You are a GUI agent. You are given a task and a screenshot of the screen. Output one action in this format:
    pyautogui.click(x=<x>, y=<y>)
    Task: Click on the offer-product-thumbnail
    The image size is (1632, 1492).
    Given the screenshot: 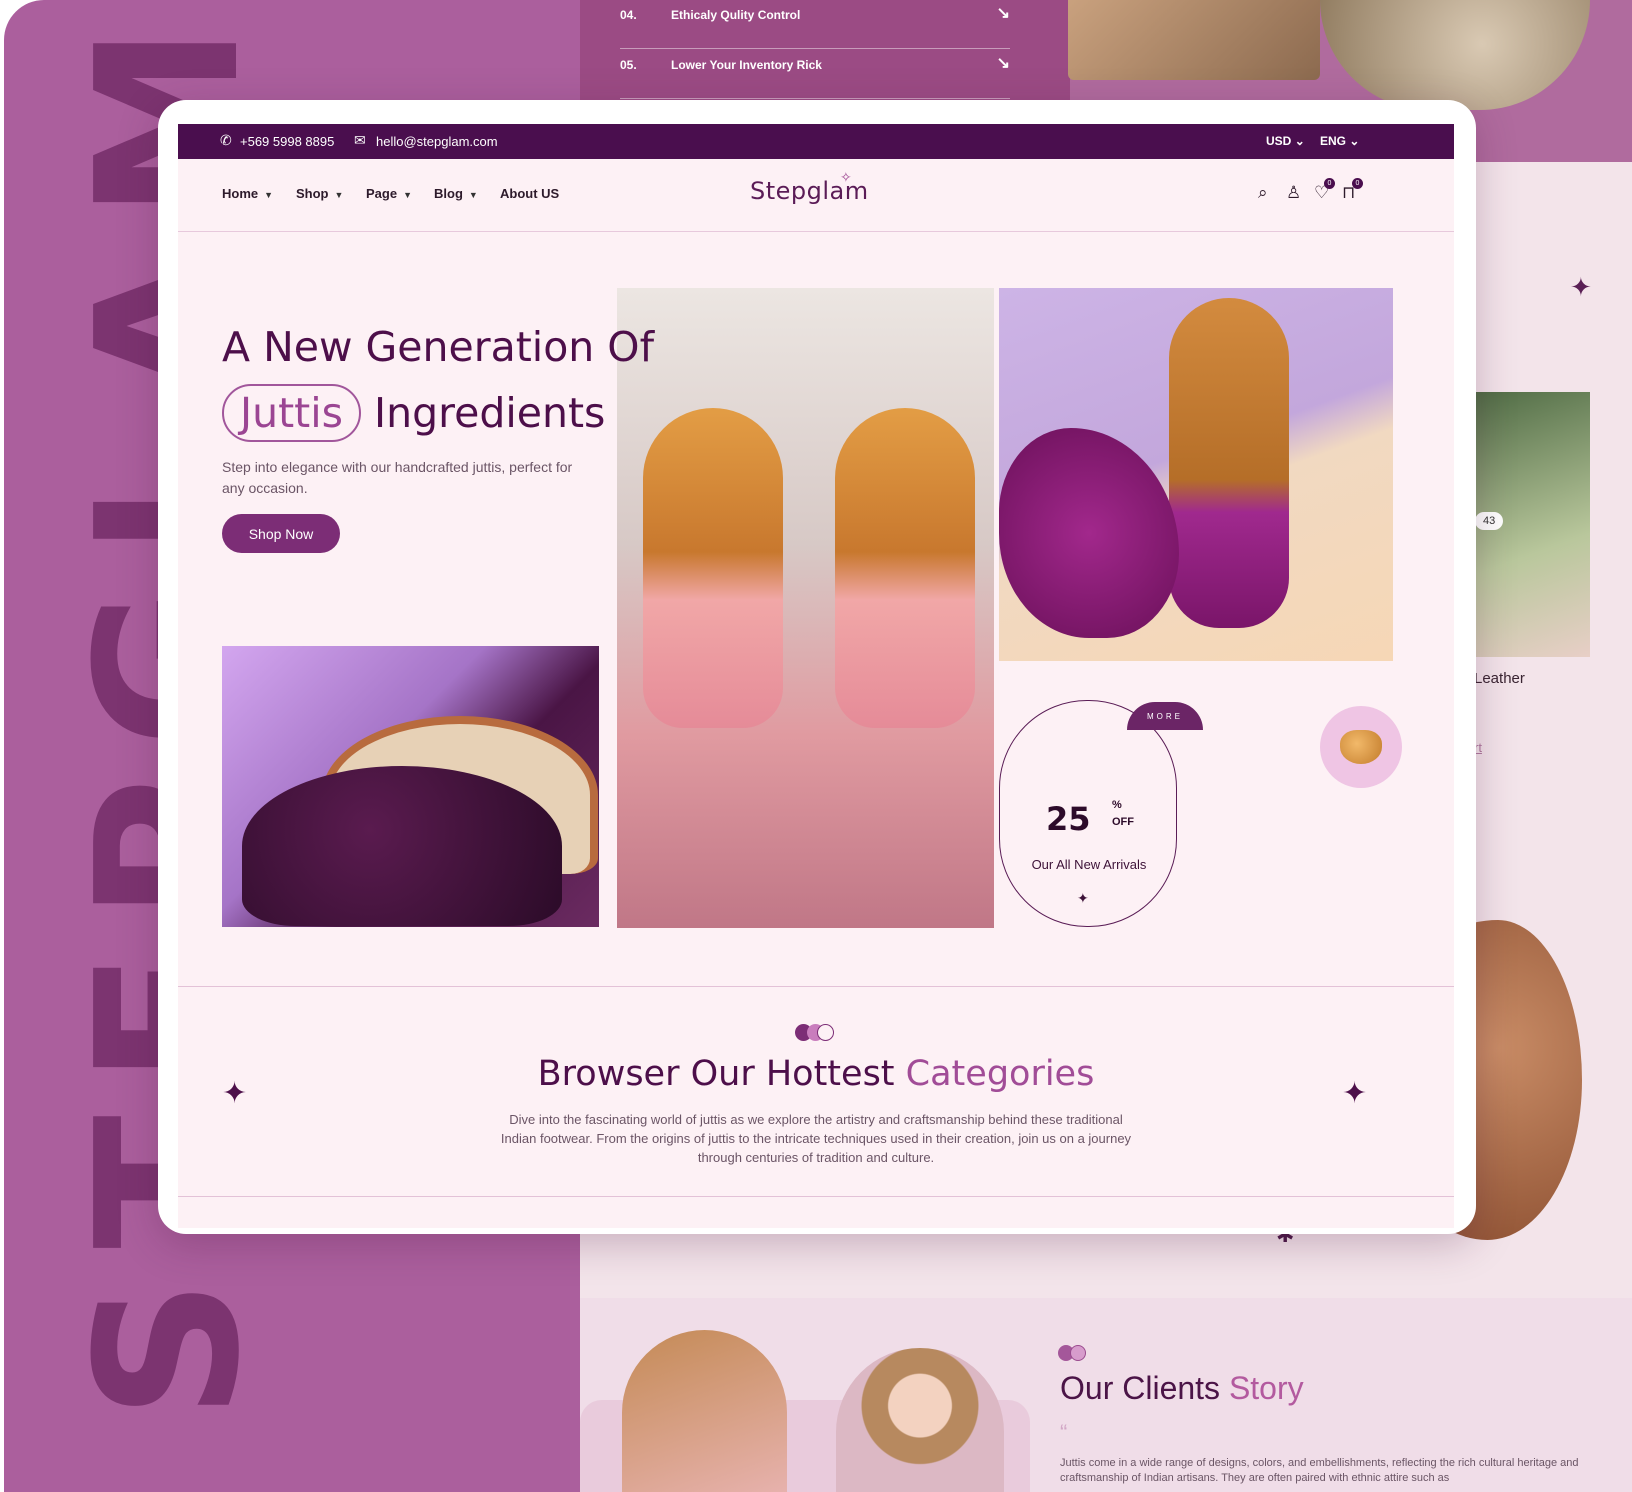 What is the action you would take?
    pyautogui.click(x=1361, y=747)
    